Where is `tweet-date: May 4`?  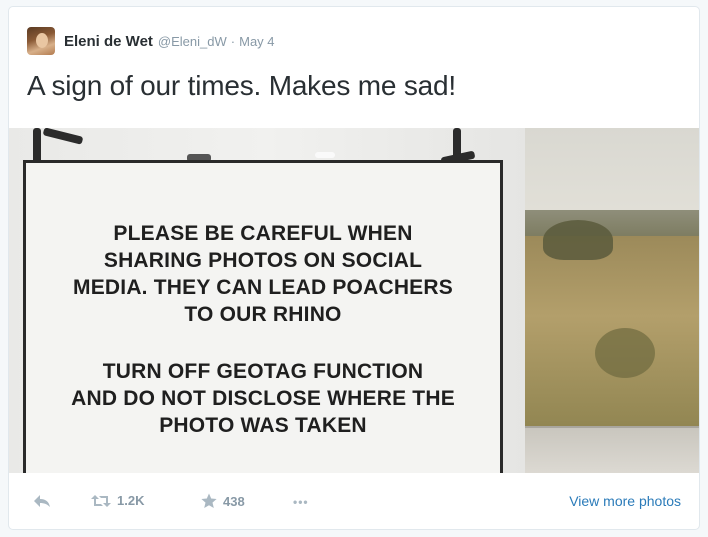
tweet-date: May 4 is located at coordinates (256, 41).